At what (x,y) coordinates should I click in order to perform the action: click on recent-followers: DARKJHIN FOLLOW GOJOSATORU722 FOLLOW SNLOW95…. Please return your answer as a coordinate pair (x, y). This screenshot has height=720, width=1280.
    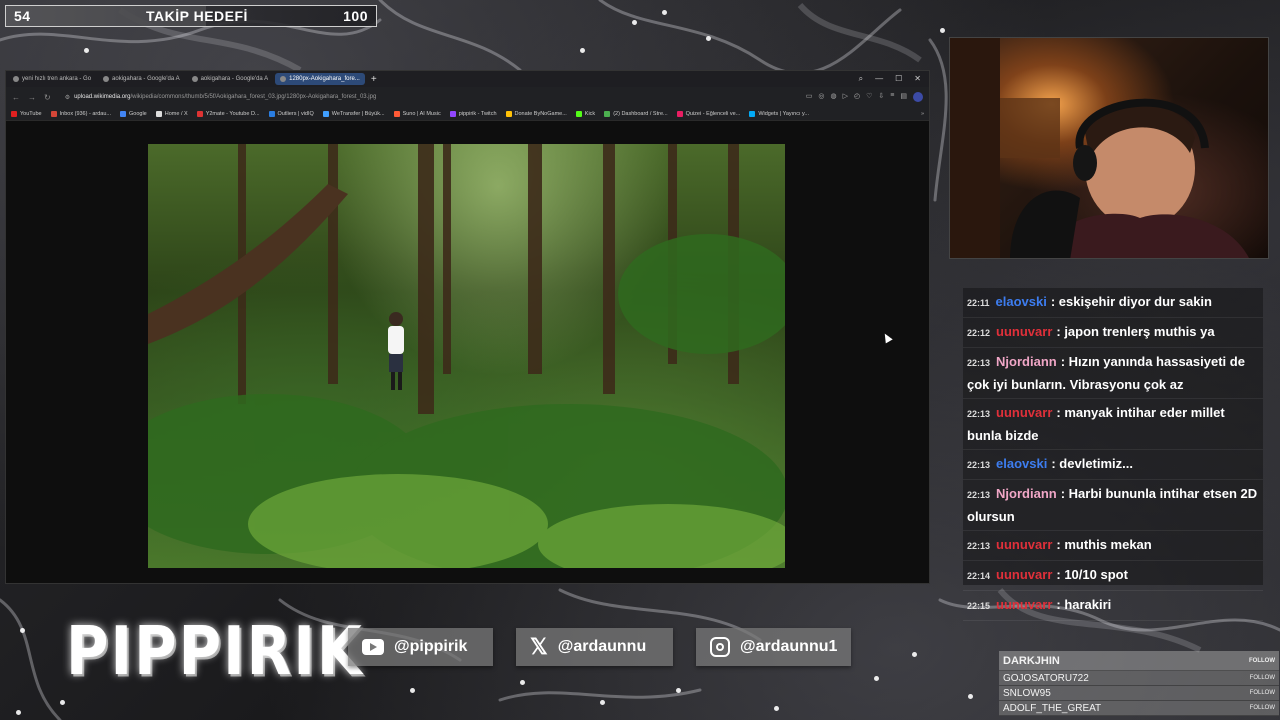
    Looking at the image, I should click on (1139, 683).